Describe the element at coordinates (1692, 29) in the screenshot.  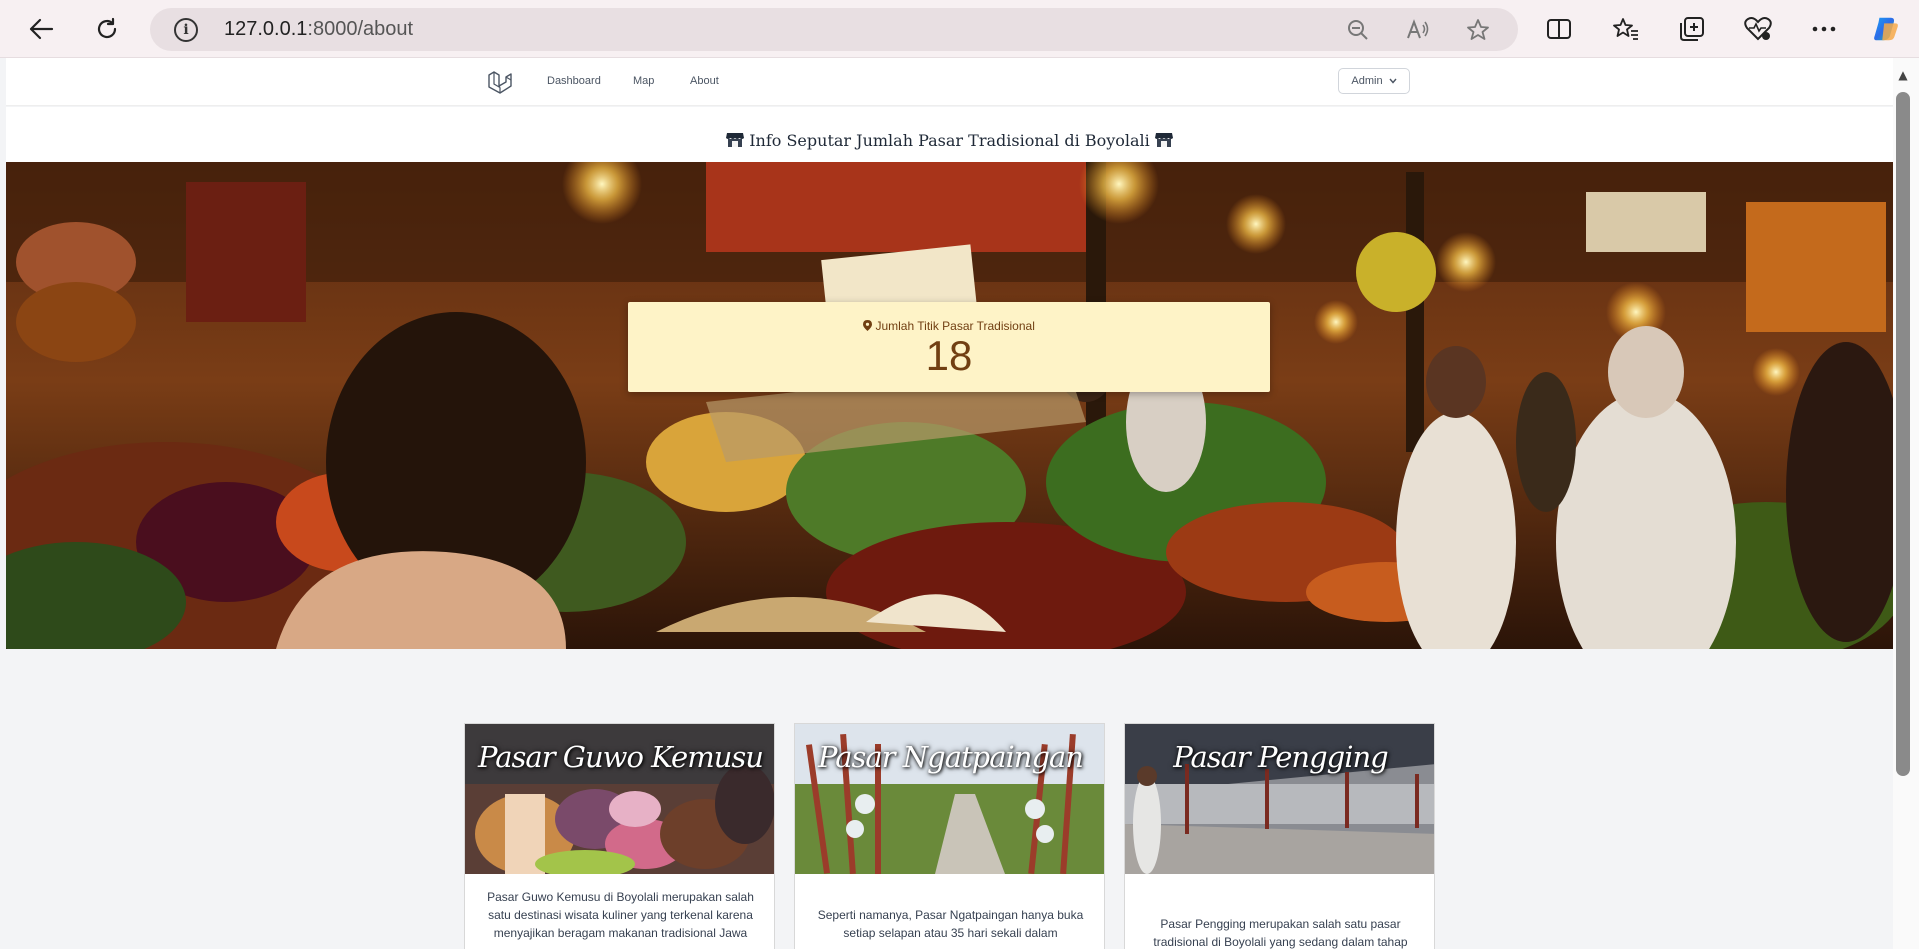
I see `collections-icon` at that location.